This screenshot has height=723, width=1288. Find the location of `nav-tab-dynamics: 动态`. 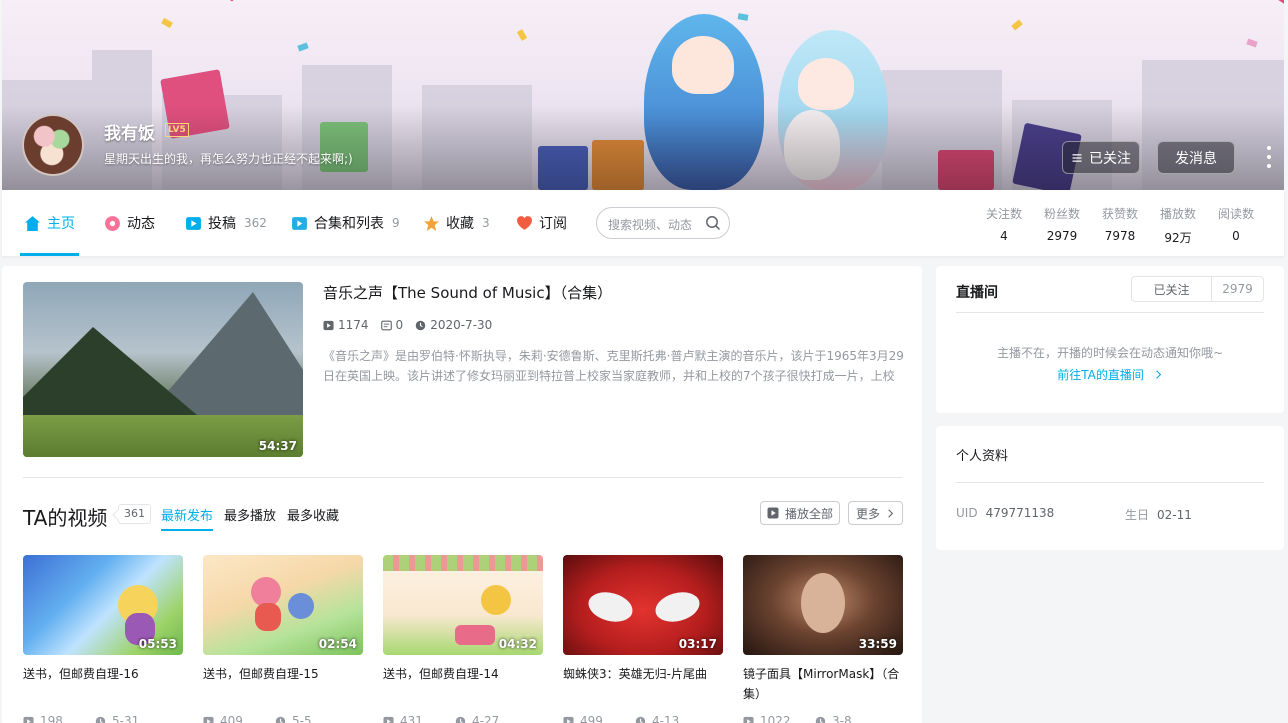

nav-tab-dynamics: 动态 is located at coordinates (129, 223).